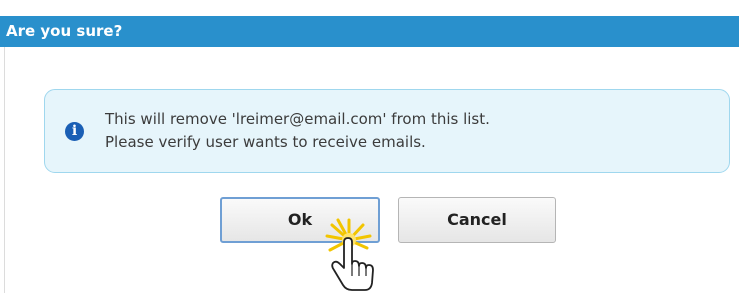 The image size is (739, 293). Describe the element at coordinates (477, 220) in the screenshot. I see `cancel-button: Cancel` at that location.